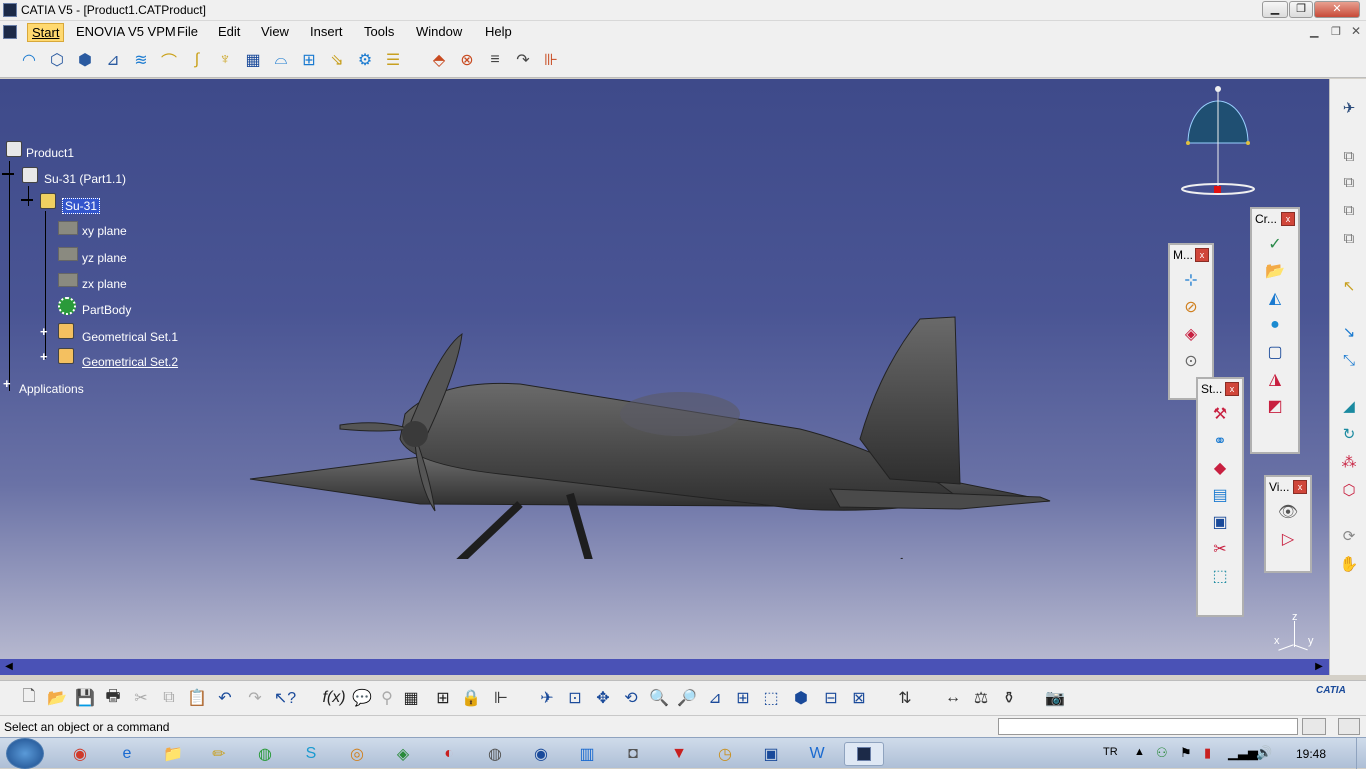 The image size is (1366, 769). What do you see at coordinates (953, 698) in the screenshot?
I see `measure-icon: ↔` at bounding box center [953, 698].